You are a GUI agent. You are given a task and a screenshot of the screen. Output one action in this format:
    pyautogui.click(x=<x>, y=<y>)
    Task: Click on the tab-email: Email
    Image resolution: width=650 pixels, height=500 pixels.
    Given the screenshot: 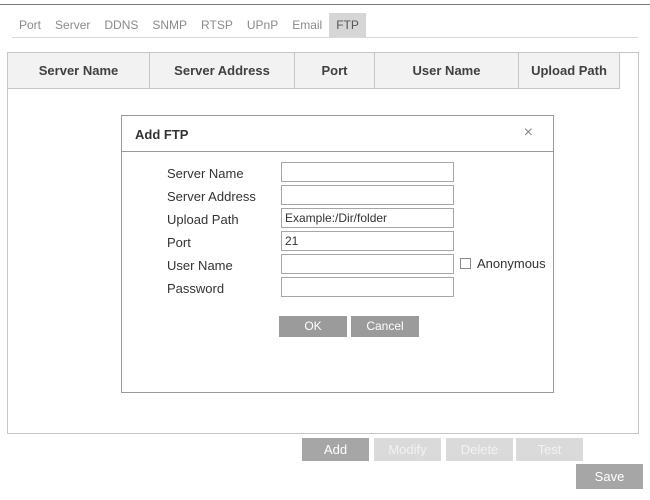 What is the action you would take?
    pyautogui.click(x=307, y=25)
    